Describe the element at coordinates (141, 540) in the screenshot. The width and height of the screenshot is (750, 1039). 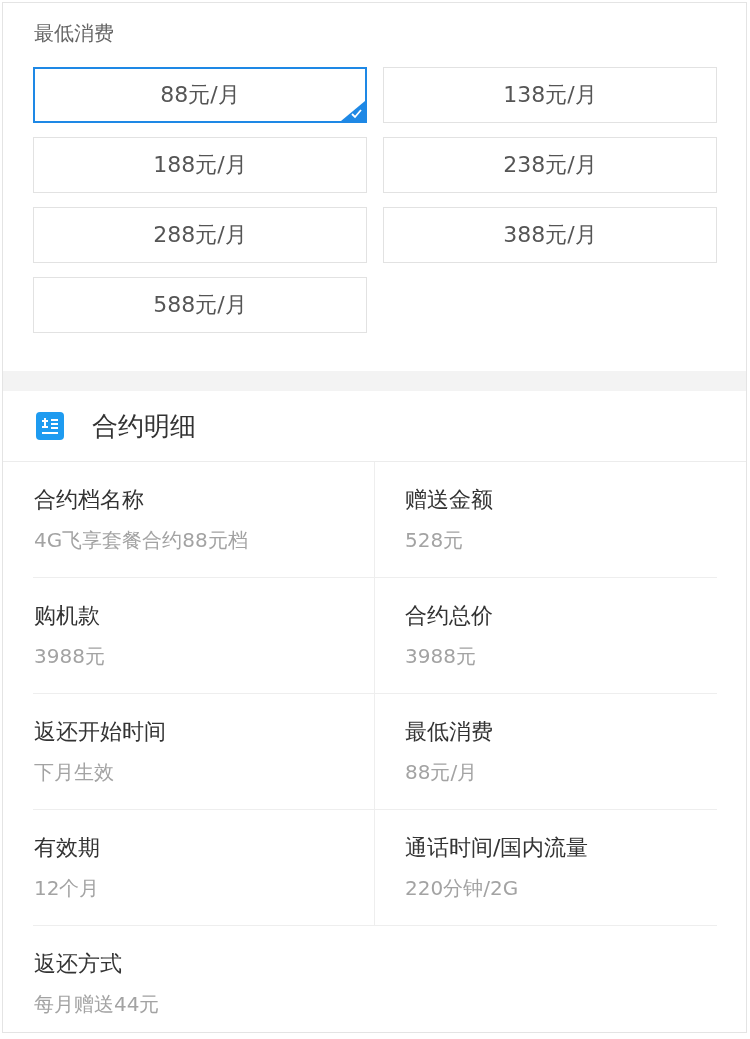
I see `detail-value: 4G飞享套餐合约88元档` at that location.